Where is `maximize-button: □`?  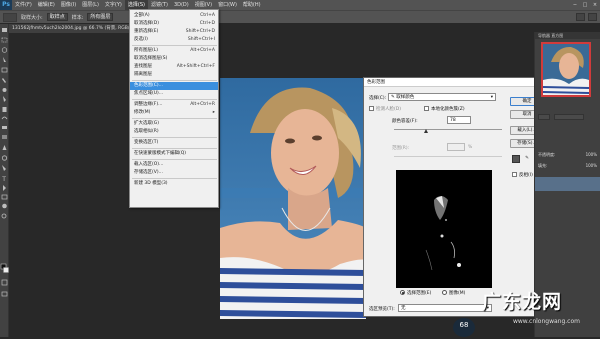 maximize-button: □ is located at coordinates (585, 5).